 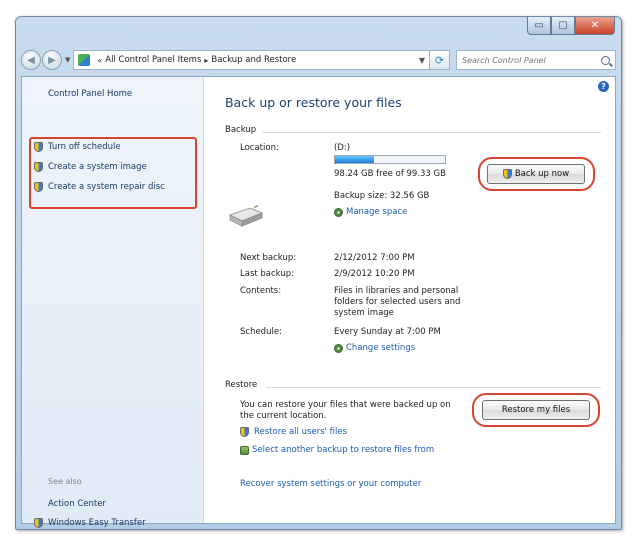 I want to click on caption-buttons: ▭ ▢ ✕, so click(x=571, y=26).